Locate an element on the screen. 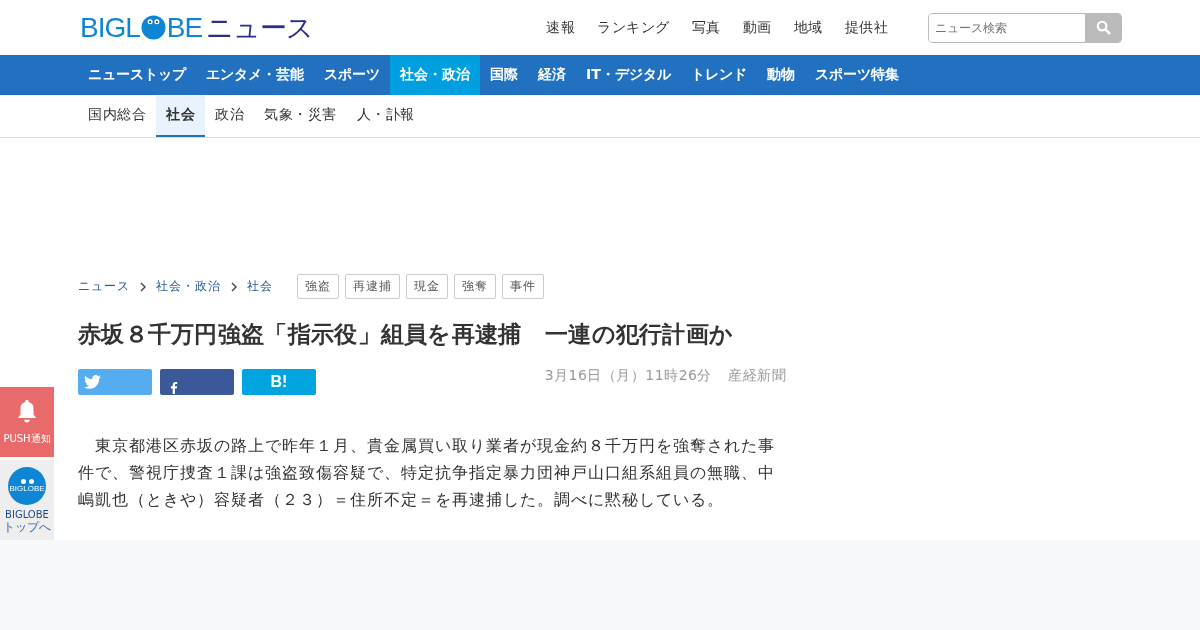 The image size is (1200, 630). facebook-share-button is located at coordinates (197, 382).